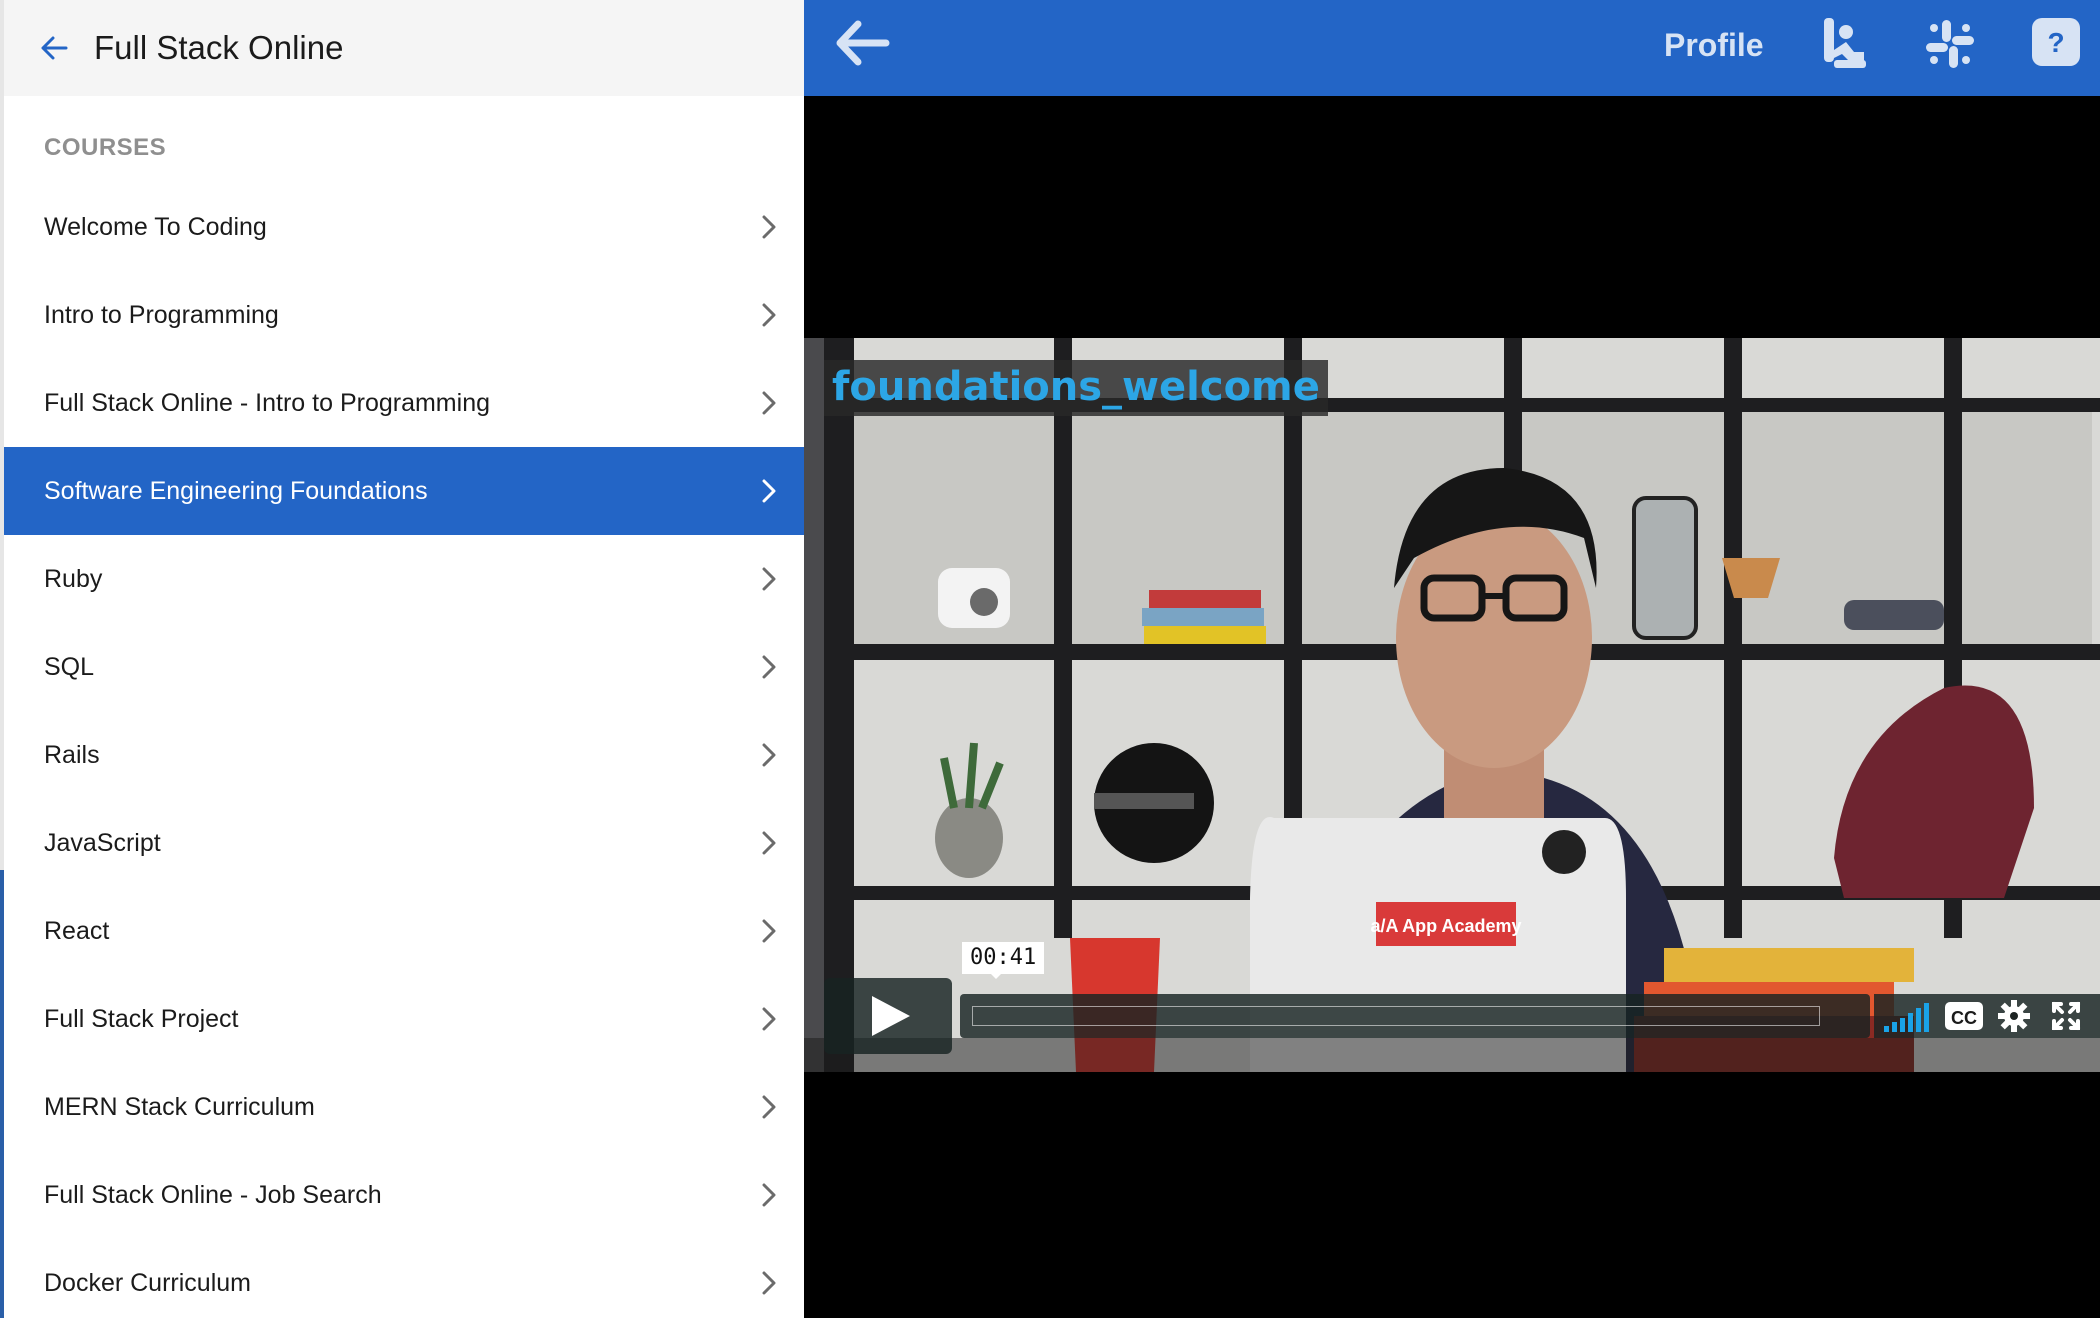  Describe the element at coordinates (404, 579) in the screenshot. I see `course-item: Ruby` at that location.